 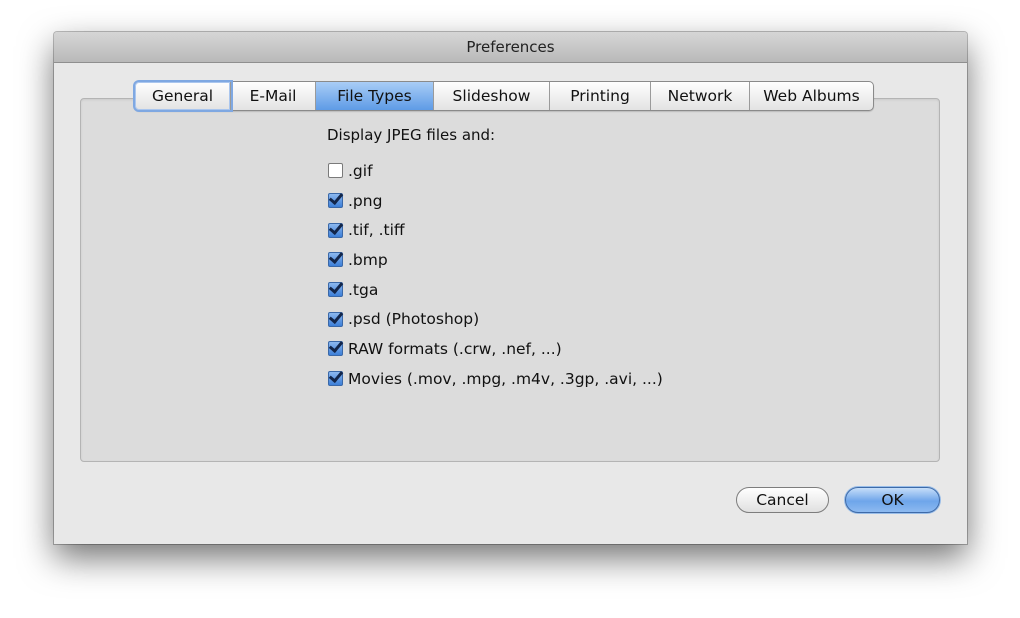 What do you see at coordinates (600, 96) in the screenshot?
I see `tab-printing: Printing` at bounding box center [600, 96].